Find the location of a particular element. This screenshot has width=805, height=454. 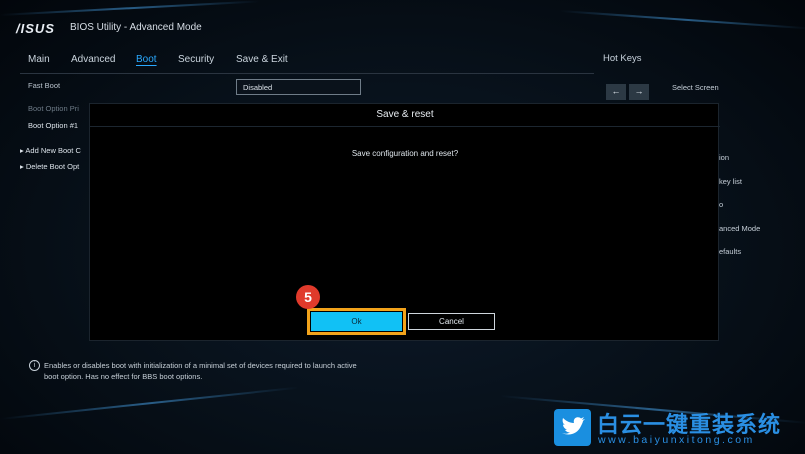

hotkey-desc: ion is located at coordinates (724, 157).